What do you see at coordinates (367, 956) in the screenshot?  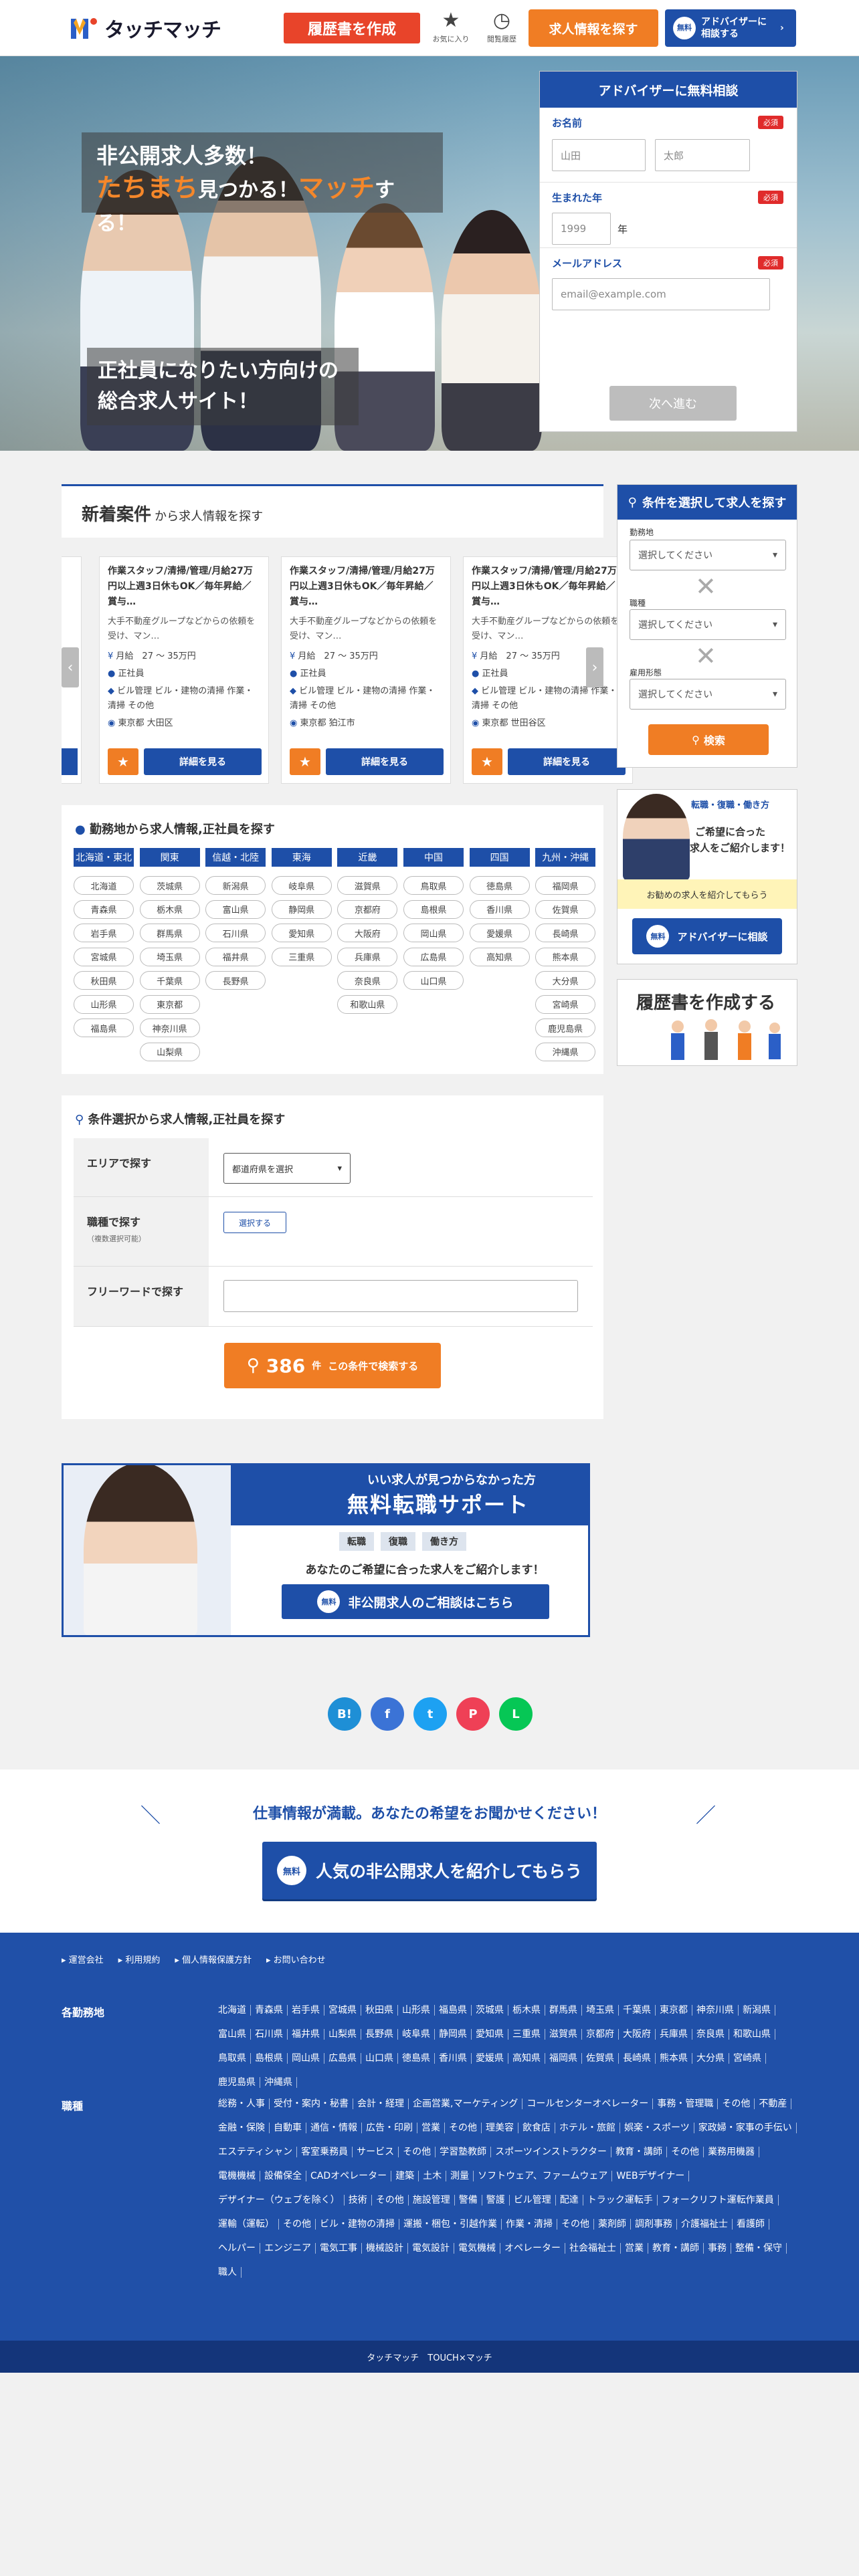 I see `prefecture-link: 兵庫県` at bounding box center [367, 956].